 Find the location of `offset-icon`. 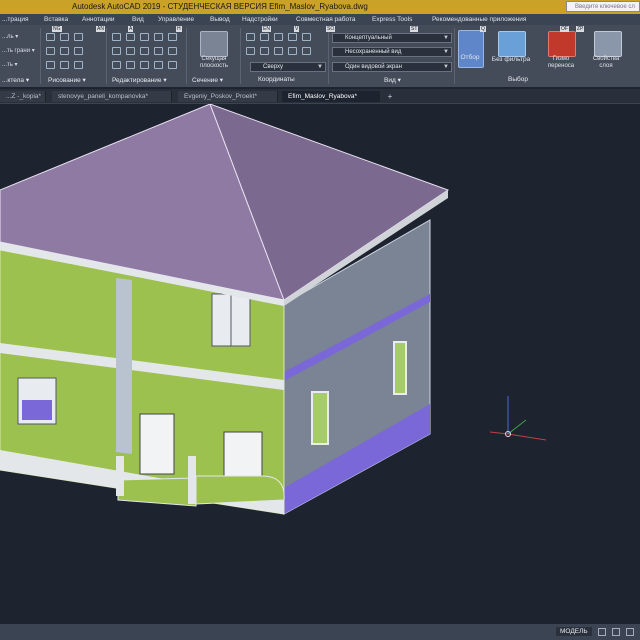

offset-icon is located at coordinates (116, 65).